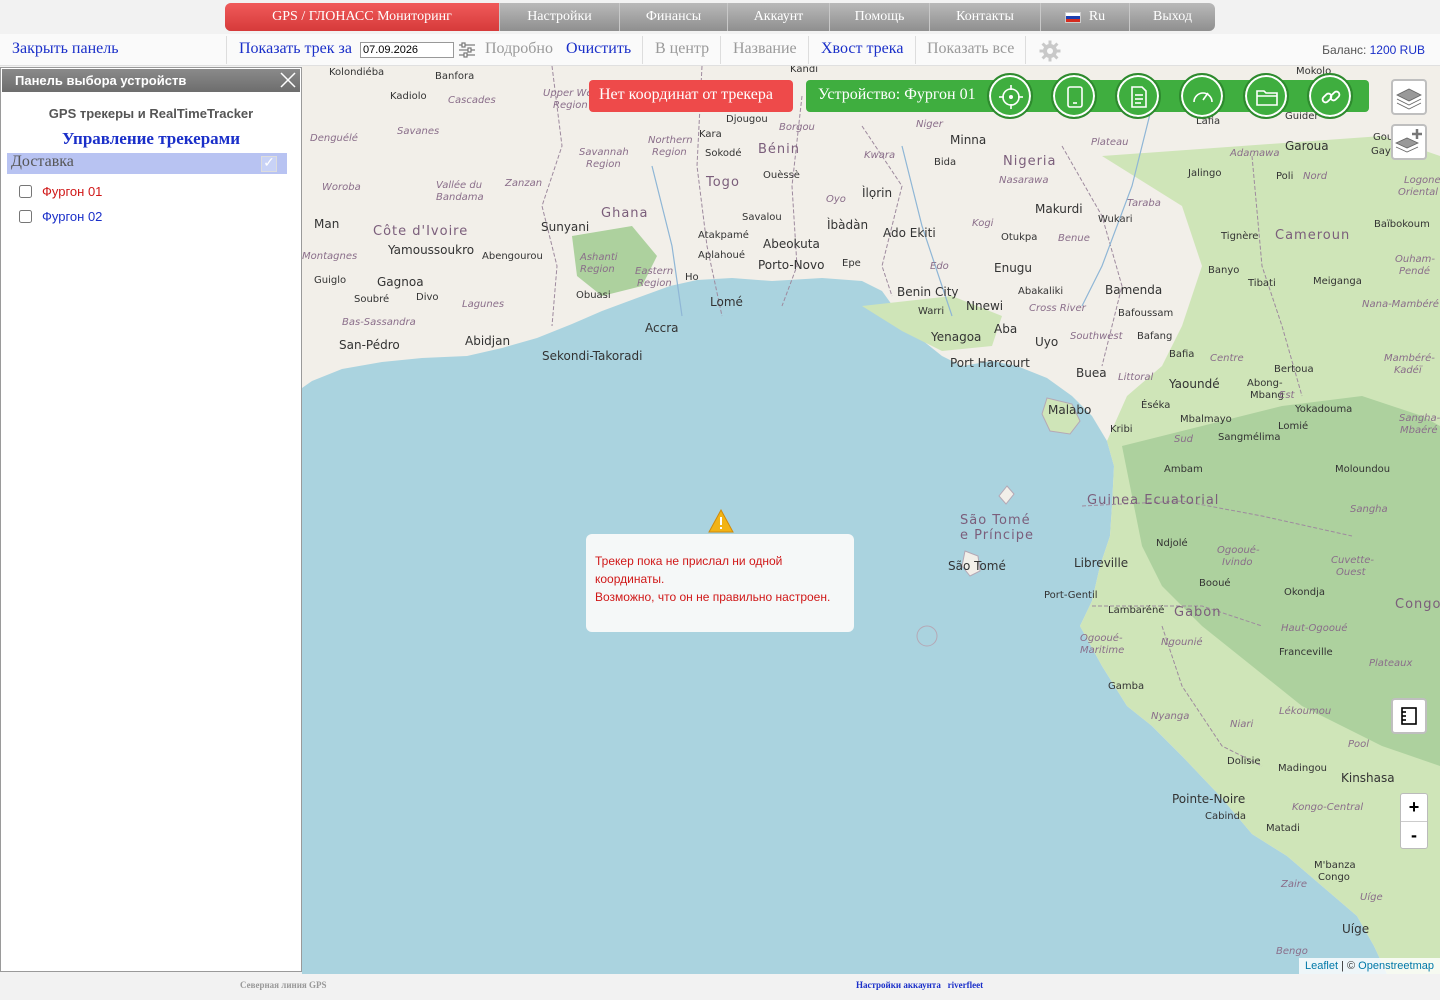 The height and width of the screenshot is (1000, 1440). I want to click on locate-button, so click(1010, 96).